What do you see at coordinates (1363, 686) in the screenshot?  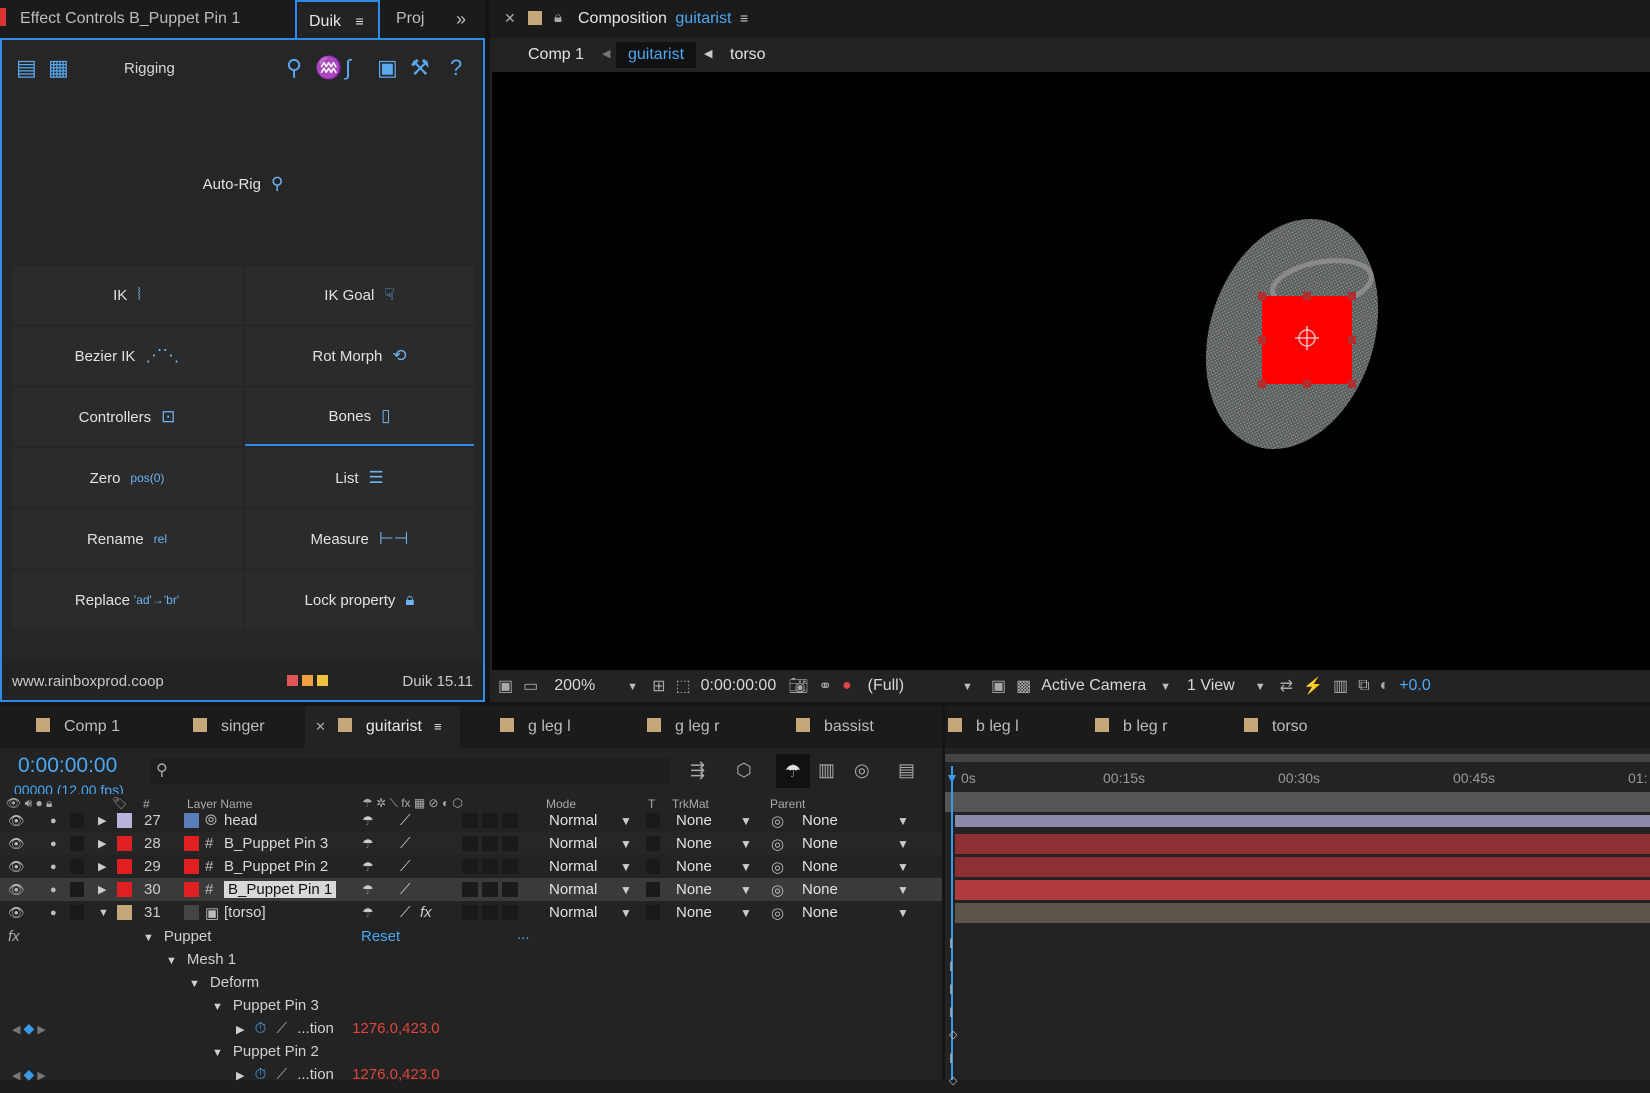 I see `flowchart-icon: ⧉` at bounding box center [1363, 686].